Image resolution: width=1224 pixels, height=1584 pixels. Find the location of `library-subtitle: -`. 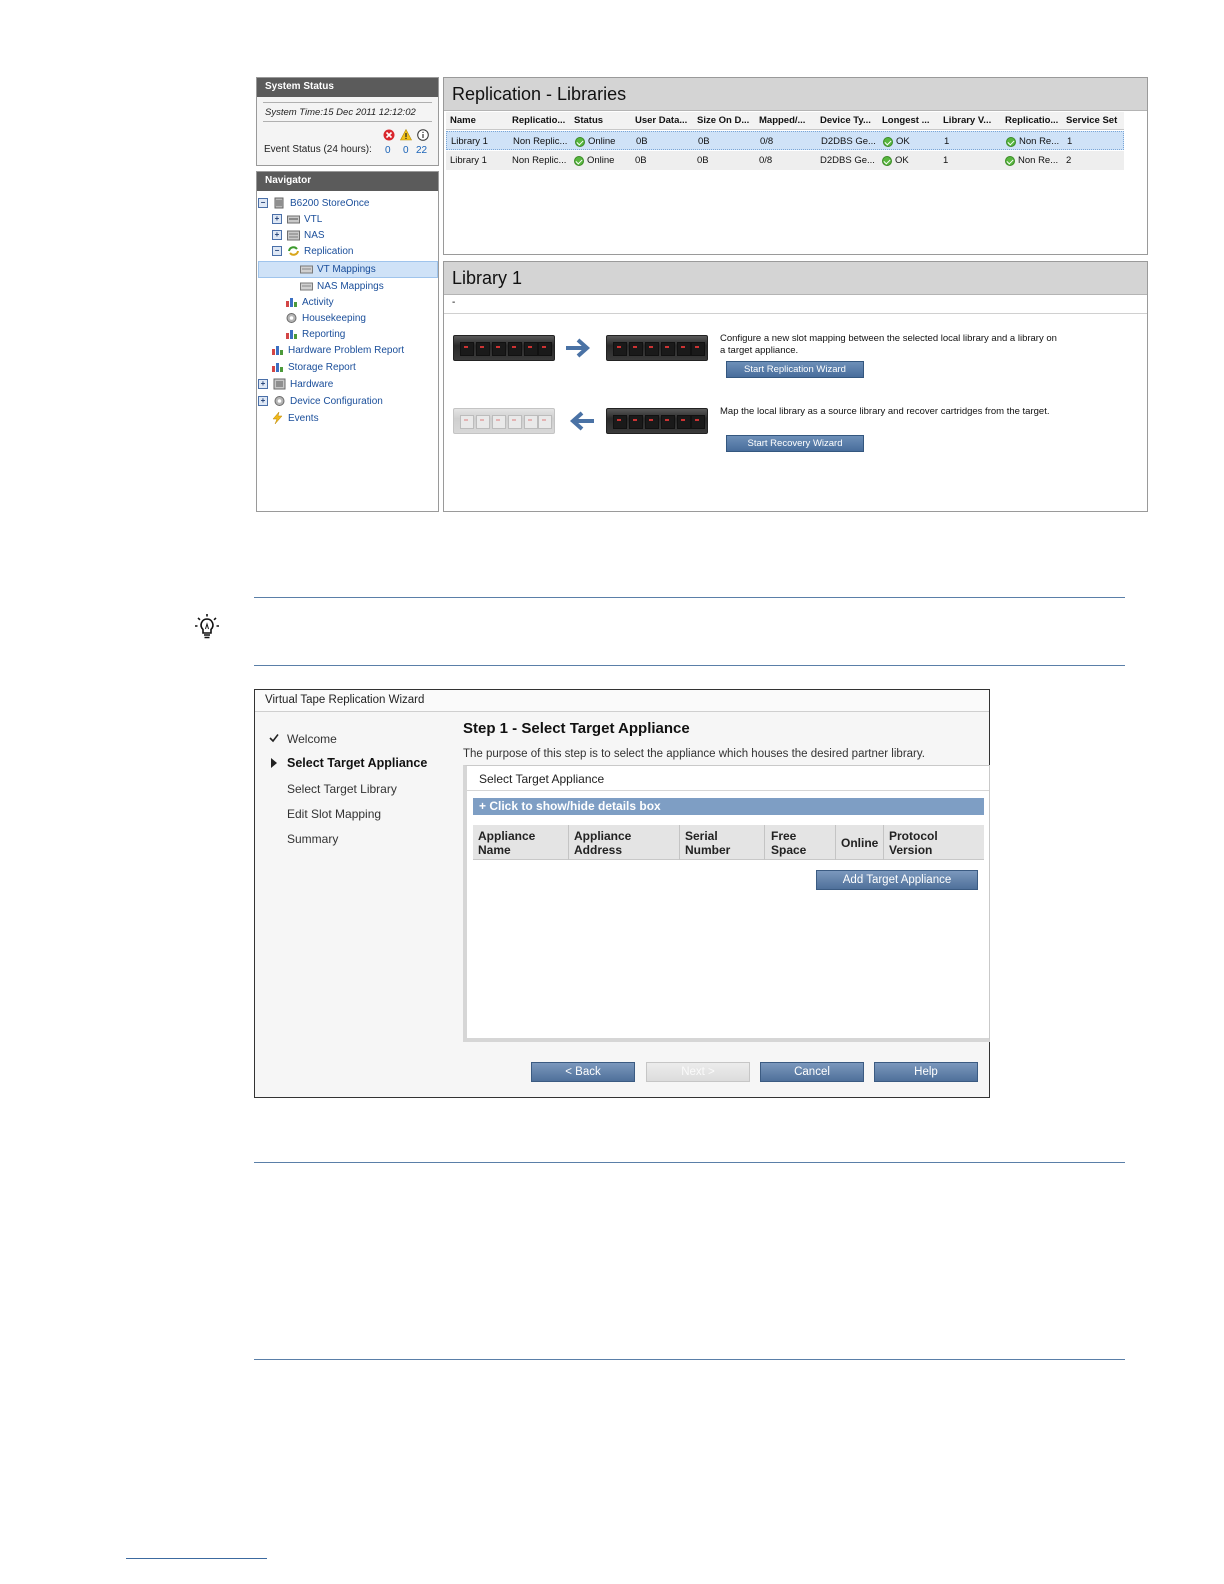

library-subtitle: - is located at coordinates (795, 304).